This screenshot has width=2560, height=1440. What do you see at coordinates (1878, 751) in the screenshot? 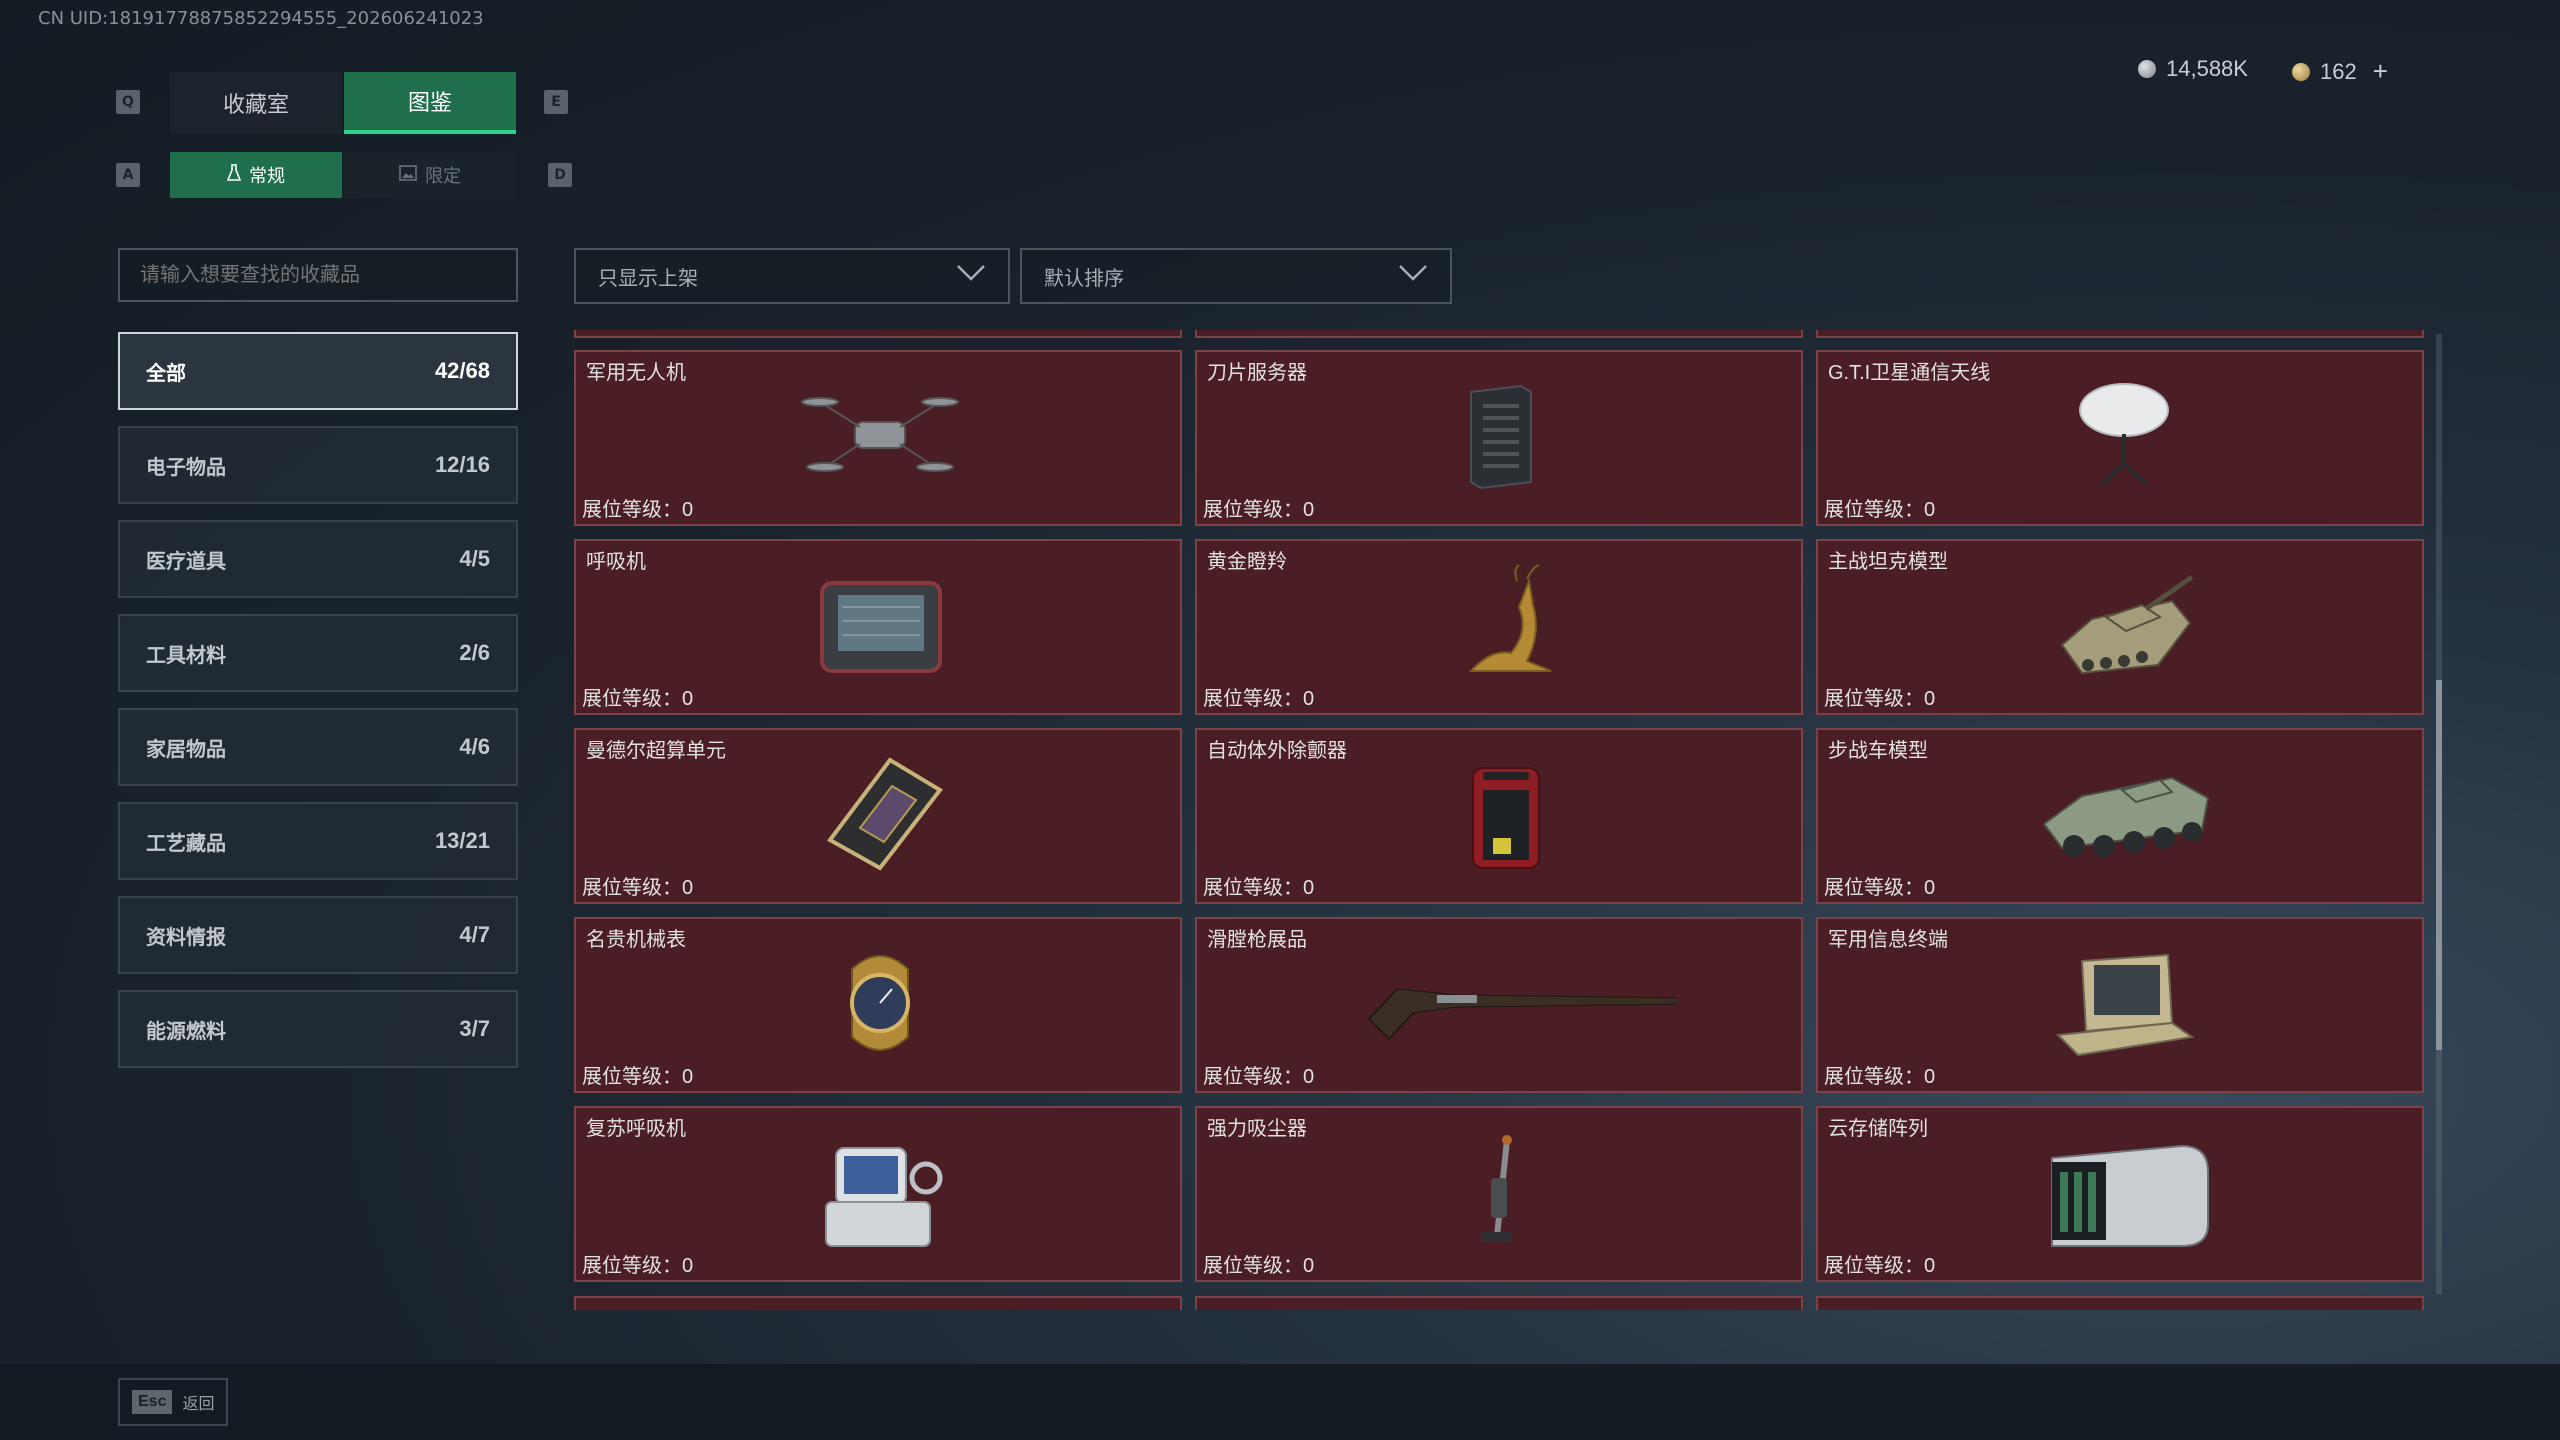
I see `item-name: 步战车模型` at bounding box center [1878, 751].